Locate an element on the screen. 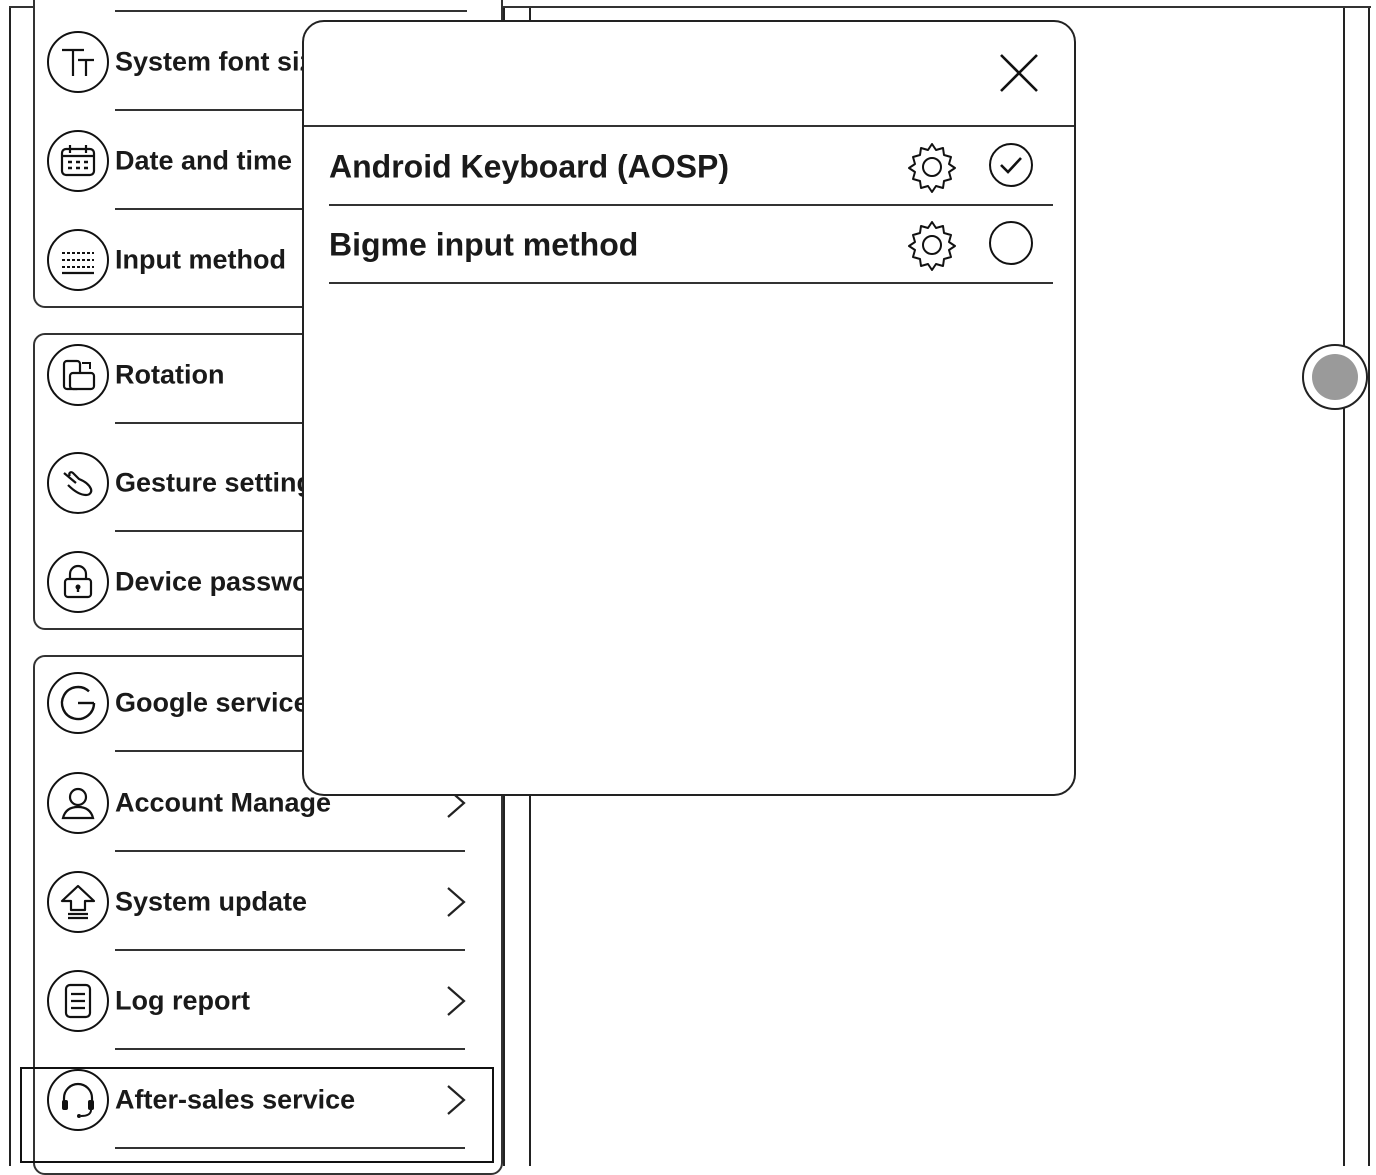 The height and width of the screenshot is (1175, 1376). close-icon is located at coordinates (1019, 73).